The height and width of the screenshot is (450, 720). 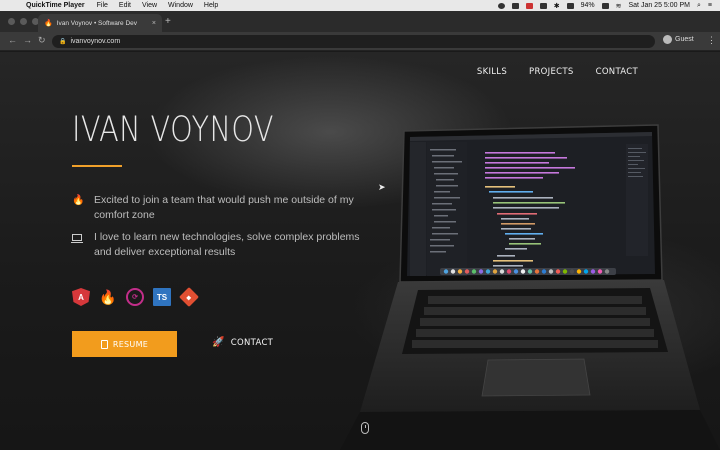 I want to click on nav-skills-link: SKILLS, so click(x=492, y=72).